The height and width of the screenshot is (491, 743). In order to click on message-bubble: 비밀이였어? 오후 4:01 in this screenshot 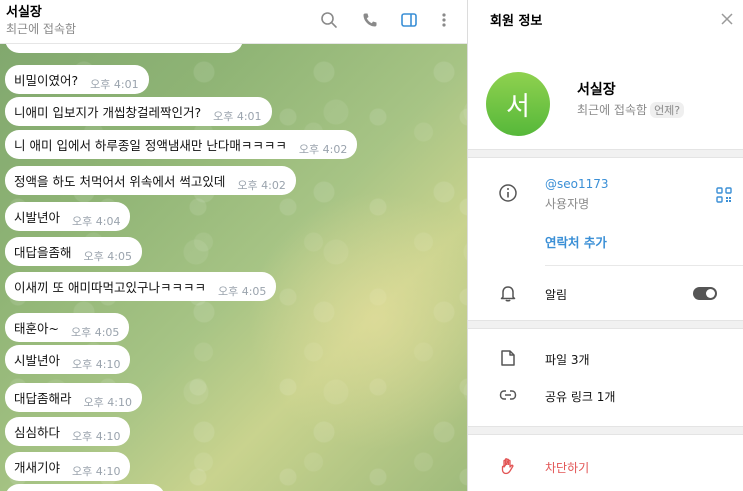, I will do `click(77, 79)`.